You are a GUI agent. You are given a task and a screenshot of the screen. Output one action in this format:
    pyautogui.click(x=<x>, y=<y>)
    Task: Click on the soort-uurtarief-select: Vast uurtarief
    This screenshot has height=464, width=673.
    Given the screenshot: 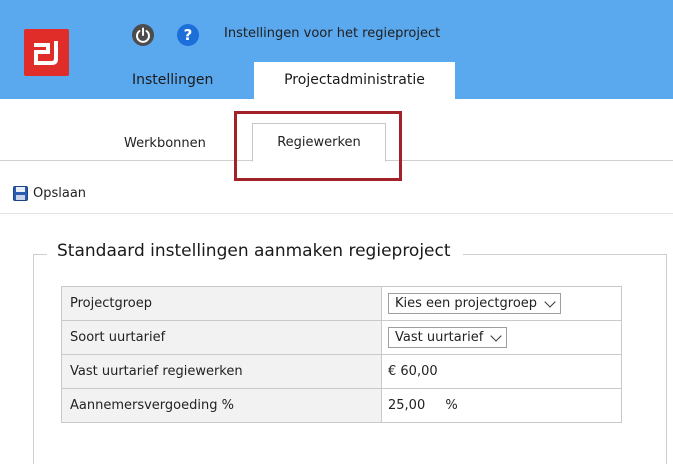 What is the action you would take?
    pyautogui.click(x=448, y=337)
    